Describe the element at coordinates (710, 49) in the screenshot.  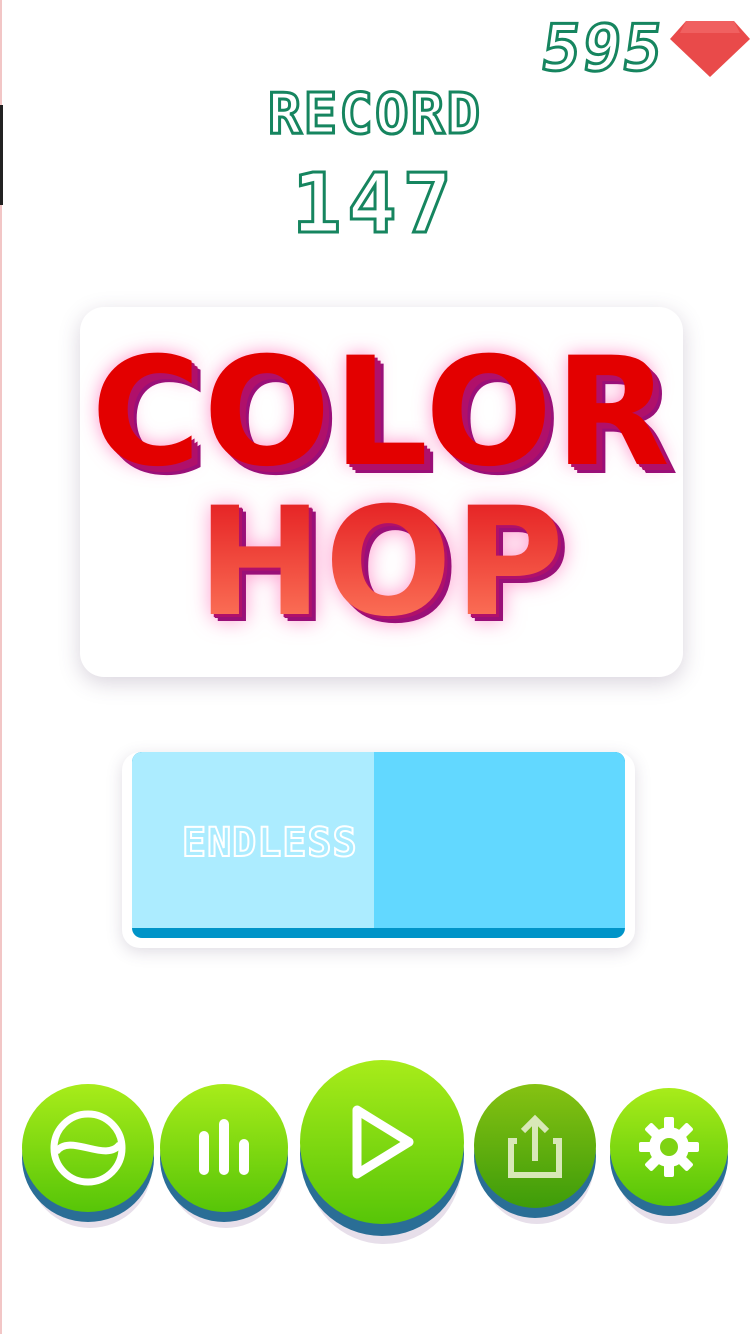
I see `gem-icon` at that location.